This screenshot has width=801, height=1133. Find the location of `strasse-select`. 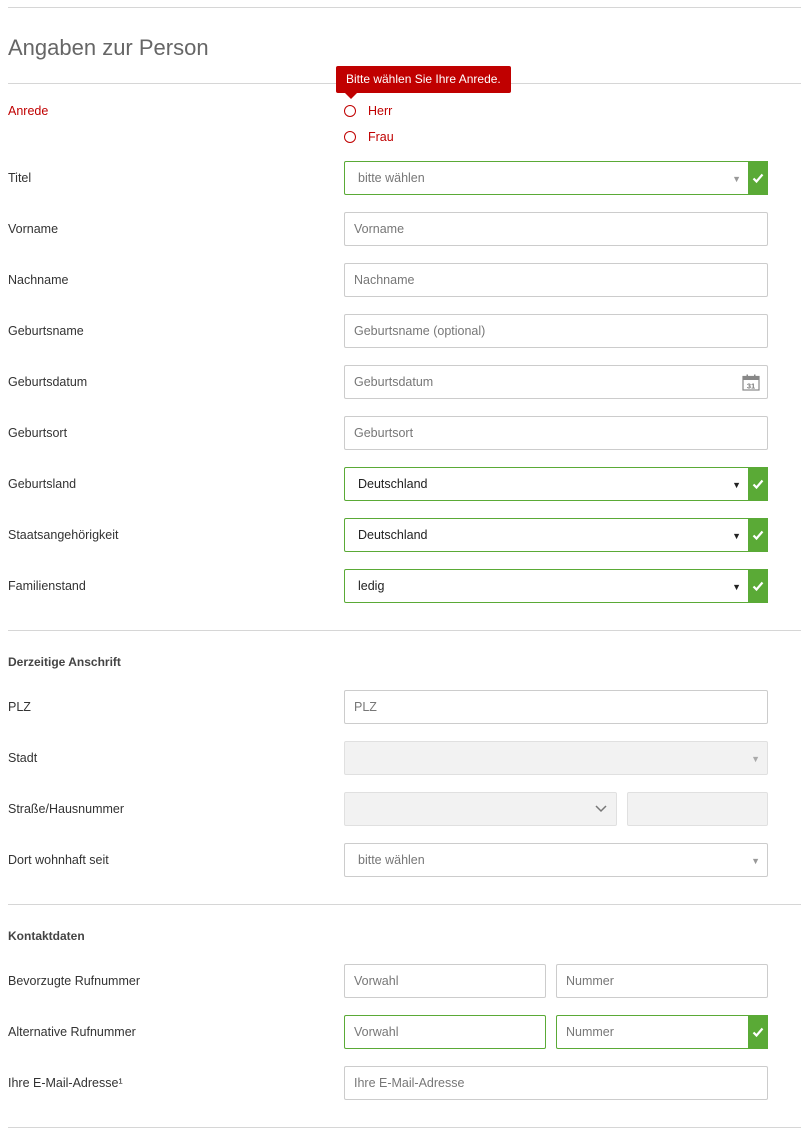

strasse-select is located at coordinates (480, 809).